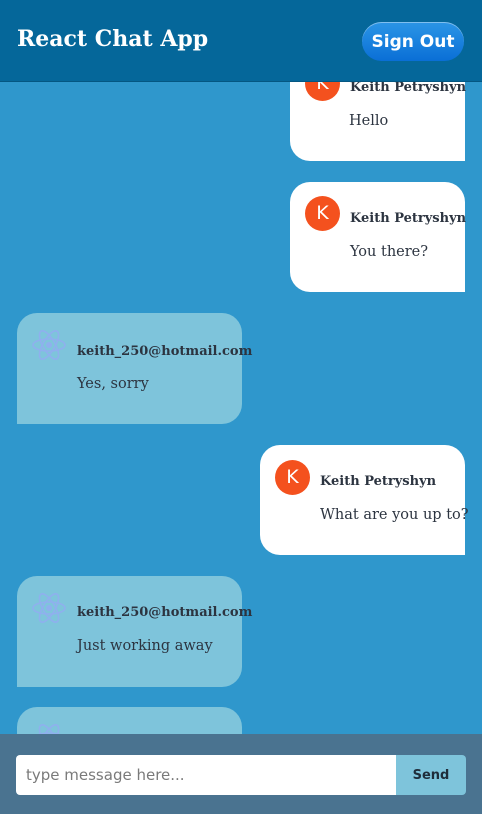 The image size is (482, 814). I want to click on message-text: What are you up to?, so click(394, 515).